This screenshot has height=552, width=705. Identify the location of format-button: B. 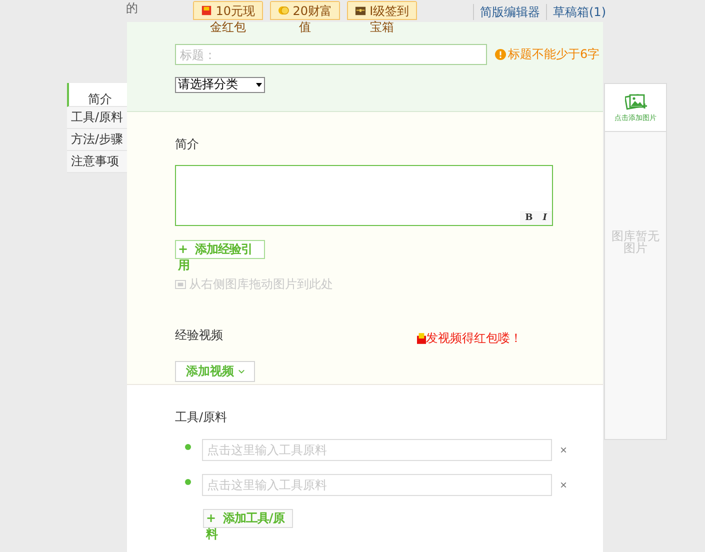
(529, 218).